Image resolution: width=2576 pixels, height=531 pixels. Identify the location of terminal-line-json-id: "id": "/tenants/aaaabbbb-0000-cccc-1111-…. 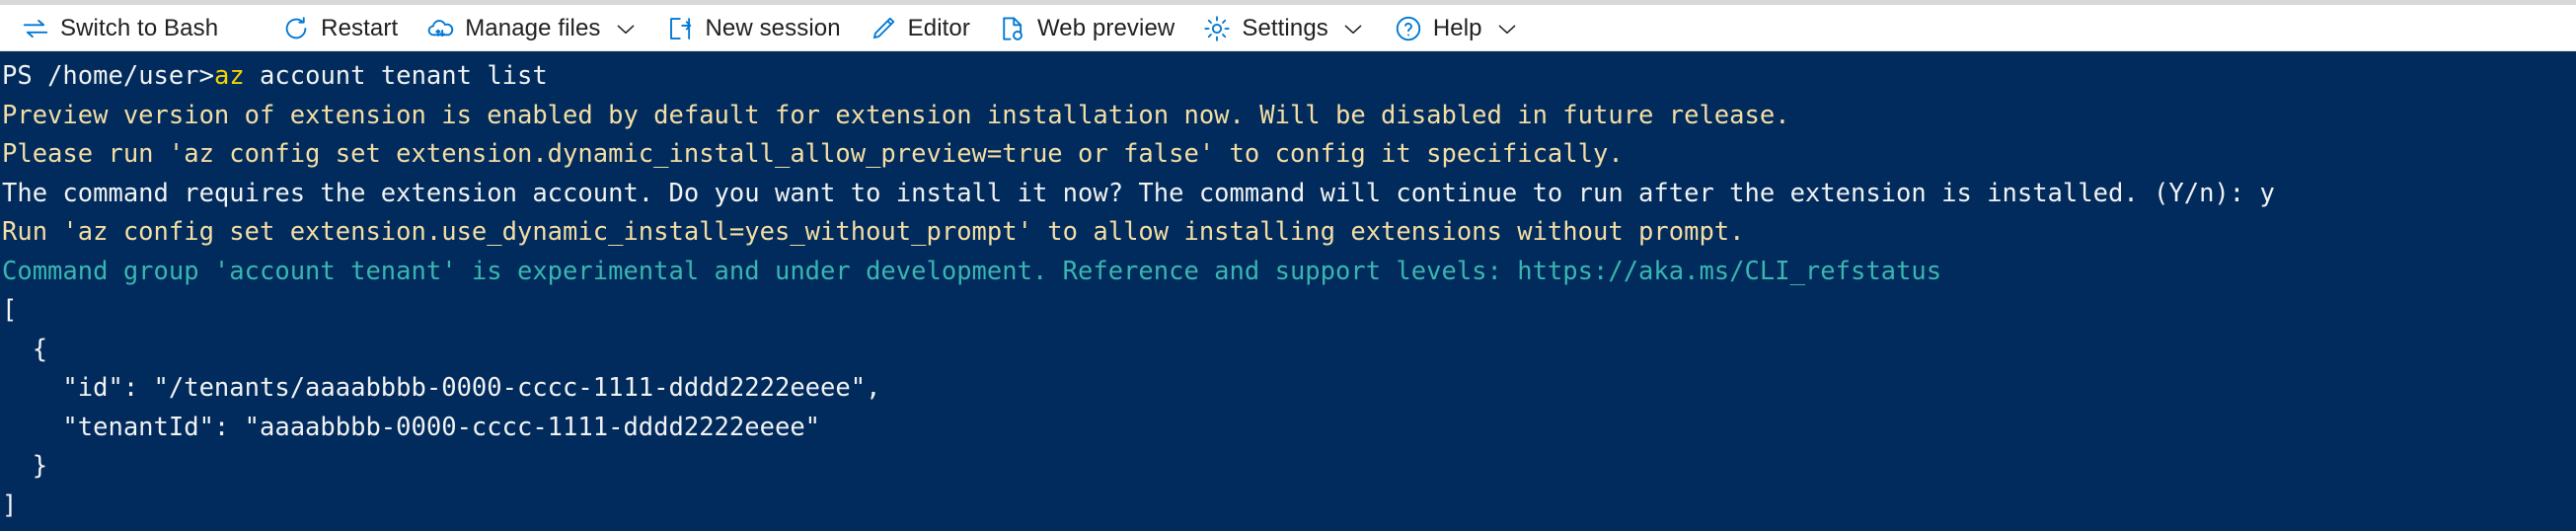
(441, 388).